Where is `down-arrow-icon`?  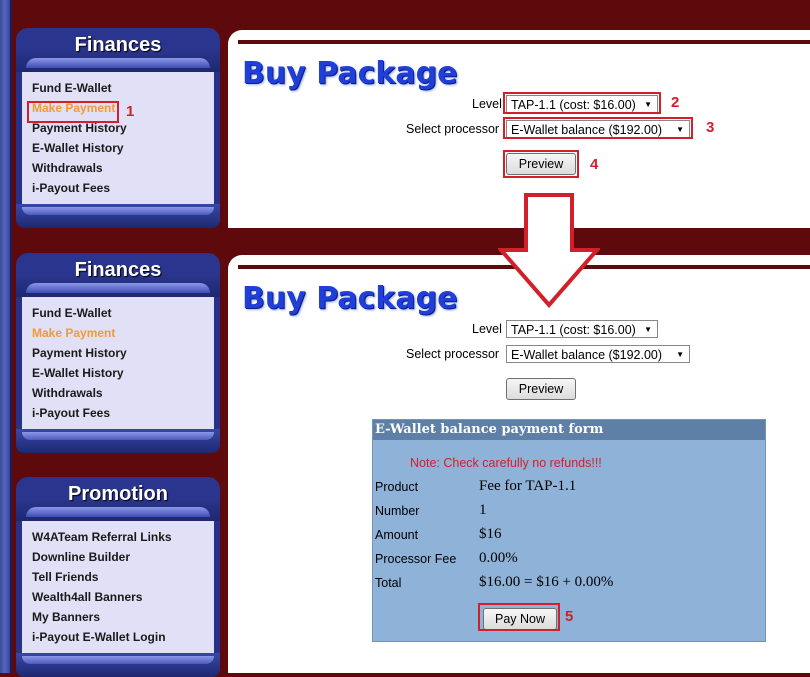
down-arrow-icon is located at coordinates (549, 250).